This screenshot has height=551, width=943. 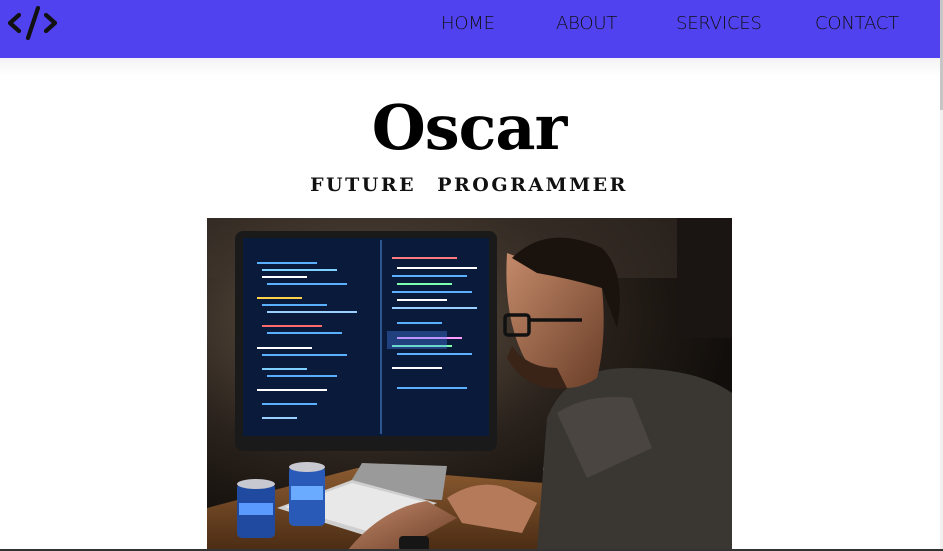 What do you see at coordinates (307, 494) in the screenshot?
I see `soda-can-right` at bounding box center [307, 494].